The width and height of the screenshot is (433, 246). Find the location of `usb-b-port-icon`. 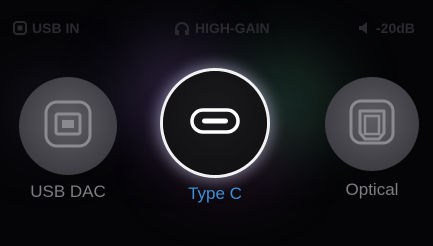

usb-b-port-icon is located at coordinates (68, 126).